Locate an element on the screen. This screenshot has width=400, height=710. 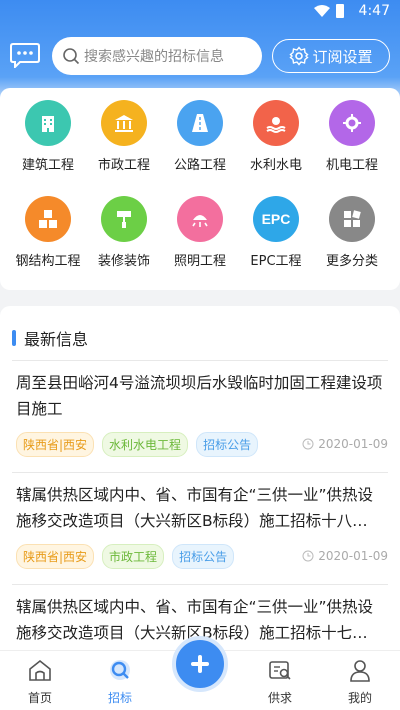
category-label: 装修装饰 is located at coordinates (123, 261).